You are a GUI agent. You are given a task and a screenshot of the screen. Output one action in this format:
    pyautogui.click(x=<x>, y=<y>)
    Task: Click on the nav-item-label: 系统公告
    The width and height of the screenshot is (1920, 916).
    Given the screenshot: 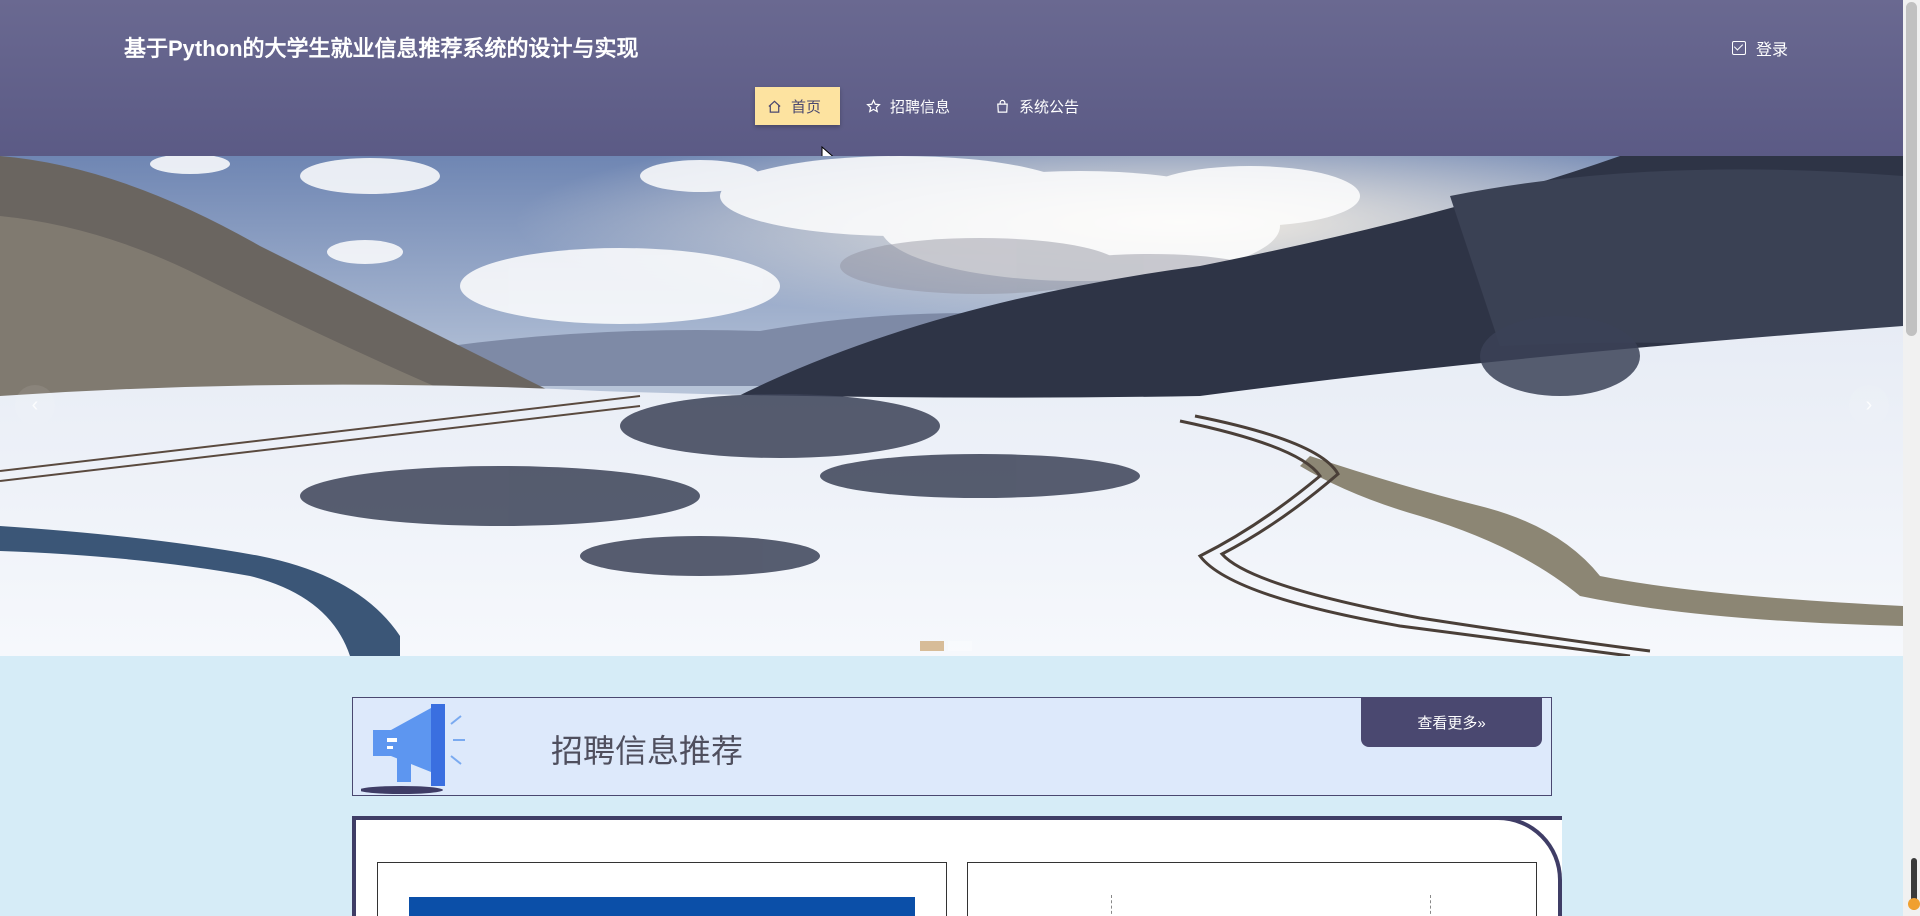 What is the action you would take?
    pyautogui.click(x=1049, y=107)
    